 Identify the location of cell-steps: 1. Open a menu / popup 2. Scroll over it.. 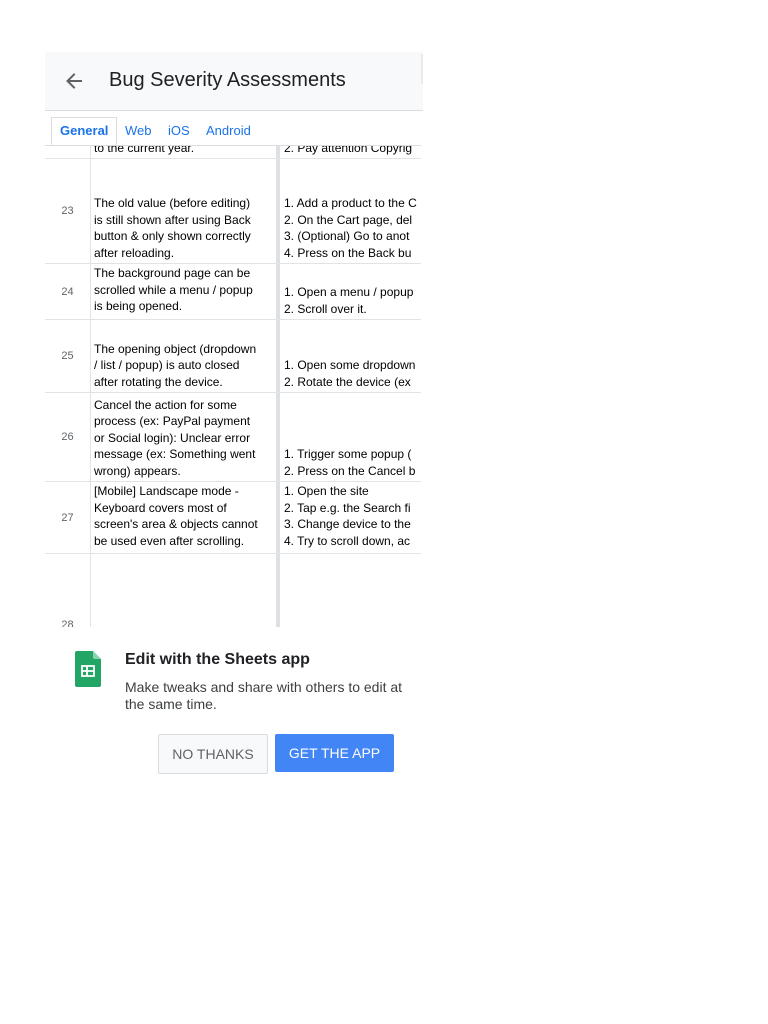
(350, 291).